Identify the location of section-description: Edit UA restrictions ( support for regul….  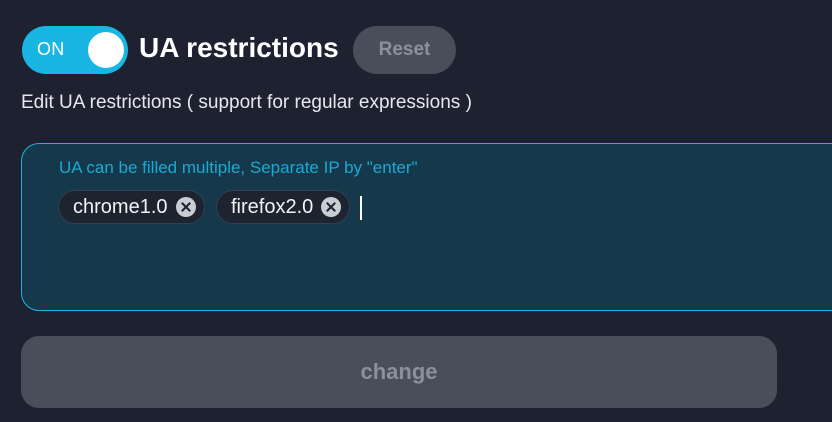
(246, 102).